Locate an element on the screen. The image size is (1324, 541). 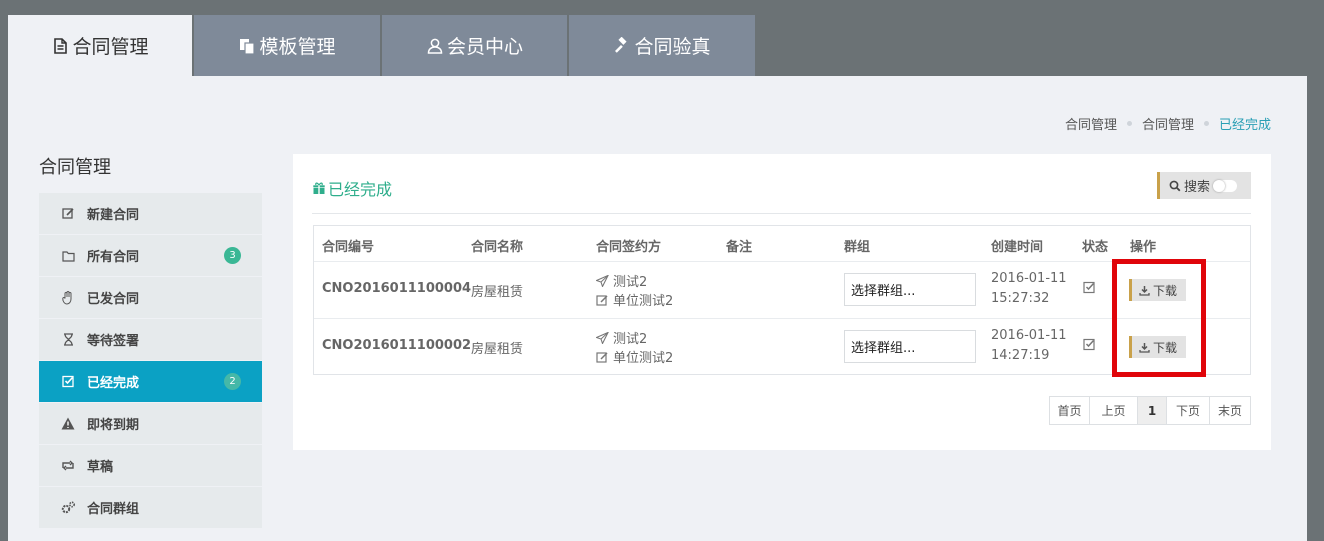
sidebar-item-label: 合同群组 is located at coordinates (113, 509).